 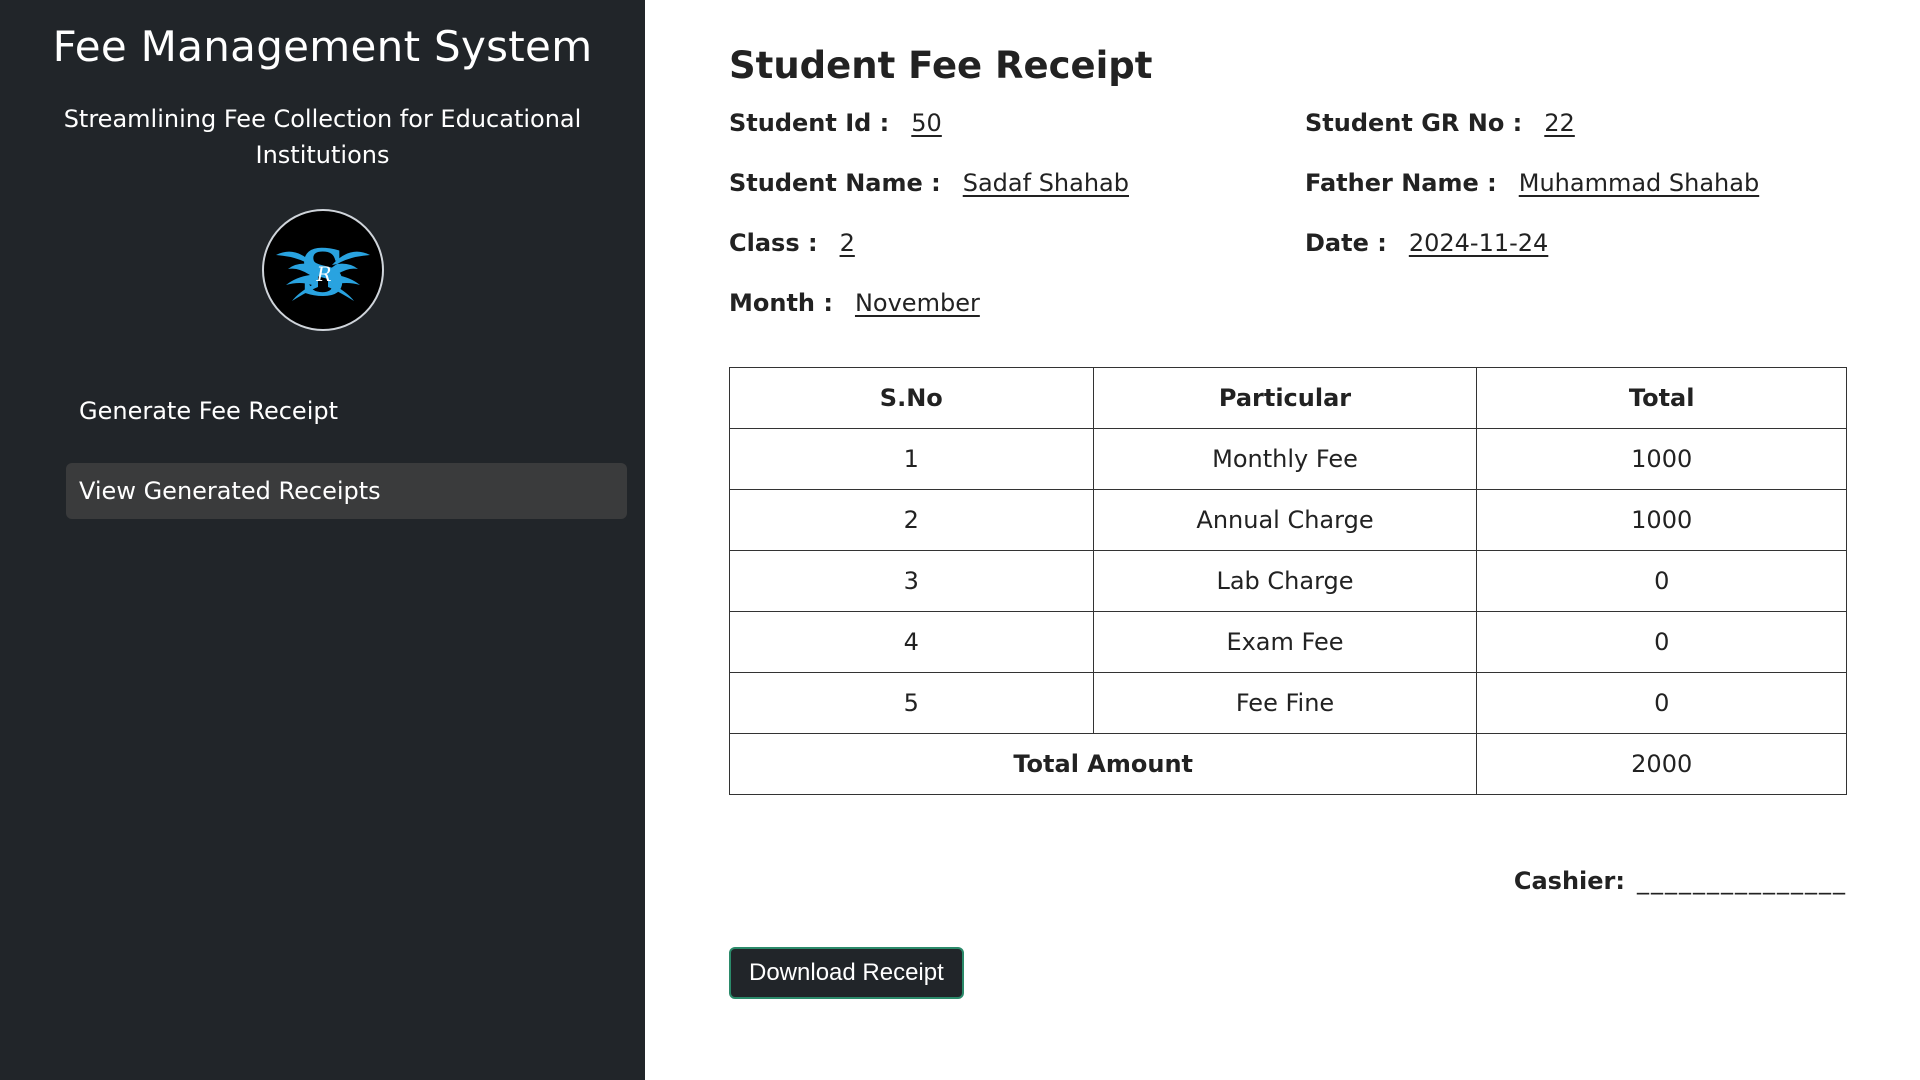 I want to click on student-id-value: 50, so click(x=926, y=123).